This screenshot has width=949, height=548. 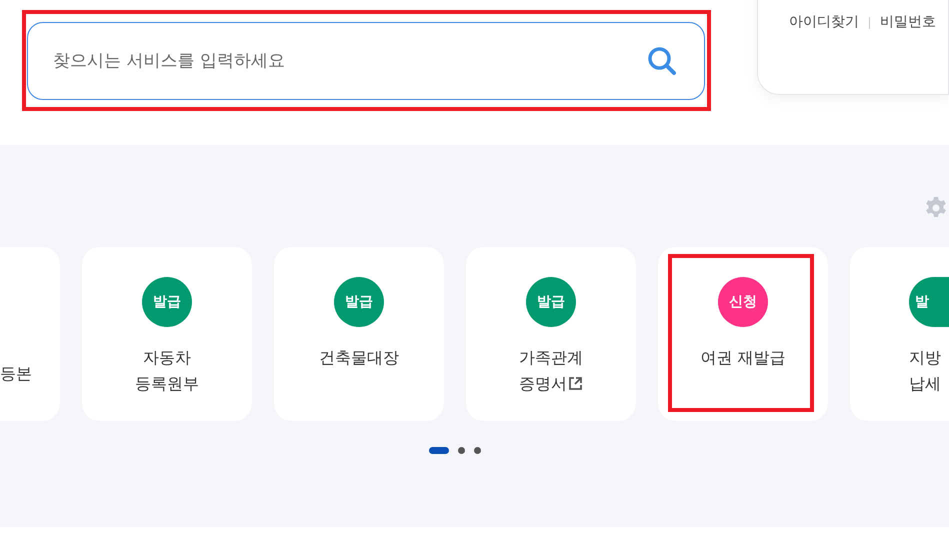 I want to click on service-label: 건축물대장, so click(x=359, y=358).